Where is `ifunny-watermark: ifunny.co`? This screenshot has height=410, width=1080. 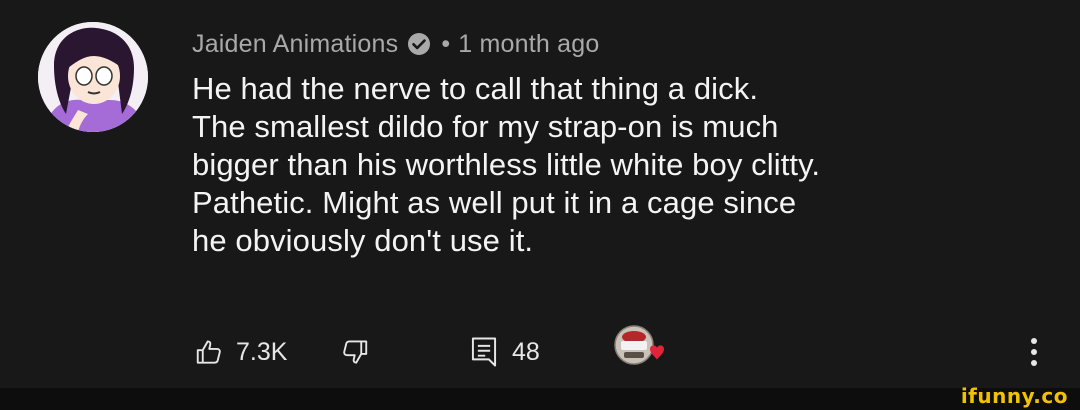 ifunny-watermark: ifunny.co is located at coordinates (1014, 396).